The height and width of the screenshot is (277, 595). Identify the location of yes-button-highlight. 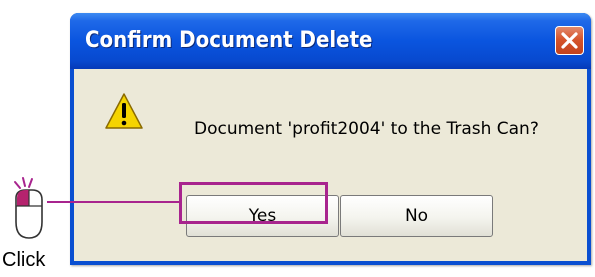
(253, 203).